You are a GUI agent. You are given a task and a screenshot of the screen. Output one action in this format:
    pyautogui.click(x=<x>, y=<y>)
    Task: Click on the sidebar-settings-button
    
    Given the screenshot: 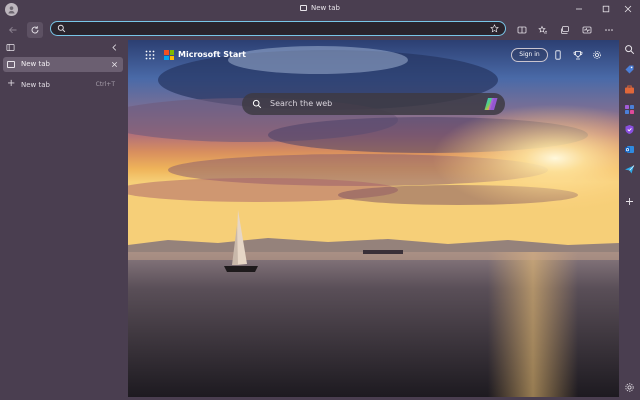 What is the action you would take?
    pyautogui.click(x=629, y=387)
    